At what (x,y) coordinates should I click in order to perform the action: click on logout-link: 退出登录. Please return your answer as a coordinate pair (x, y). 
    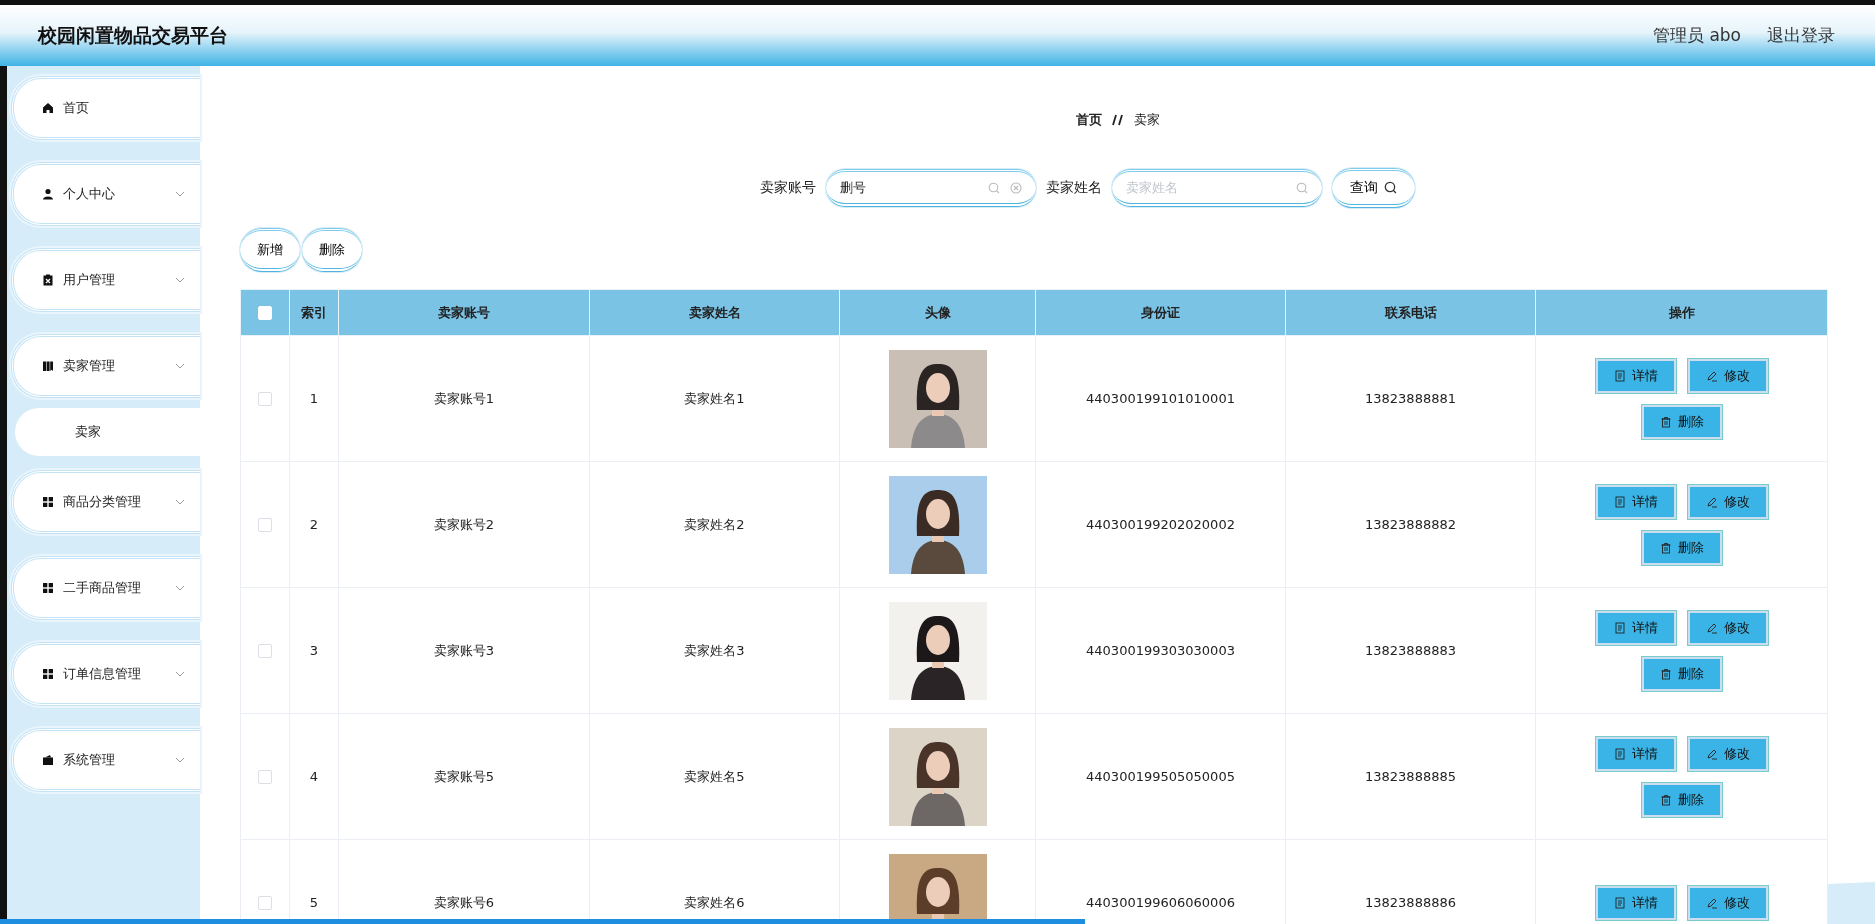
    Looking at the image, I should click on (1801, 35).